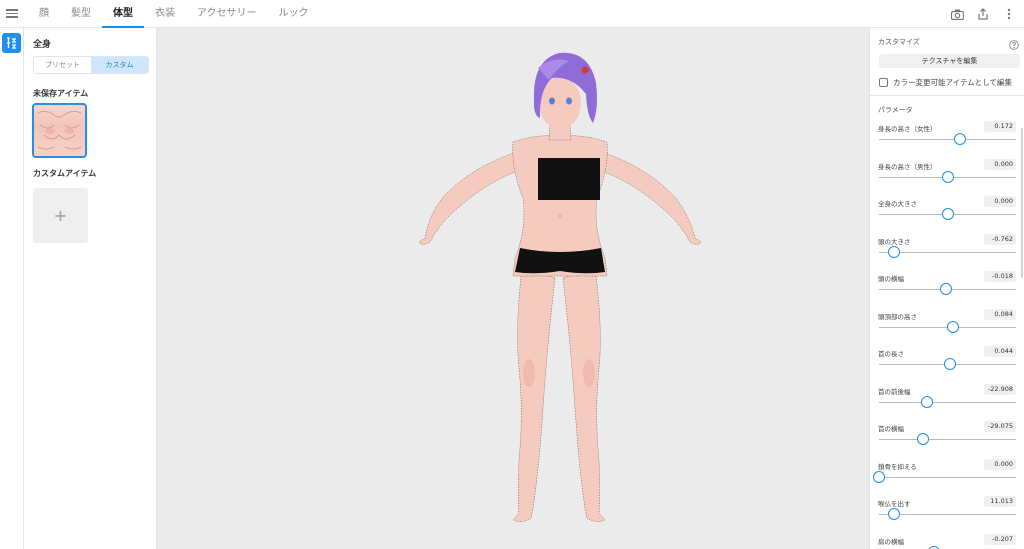 The height and width of the screenshot is (549, 1024). I want to click on tab-body-shape: 体型, so click(123, 14).